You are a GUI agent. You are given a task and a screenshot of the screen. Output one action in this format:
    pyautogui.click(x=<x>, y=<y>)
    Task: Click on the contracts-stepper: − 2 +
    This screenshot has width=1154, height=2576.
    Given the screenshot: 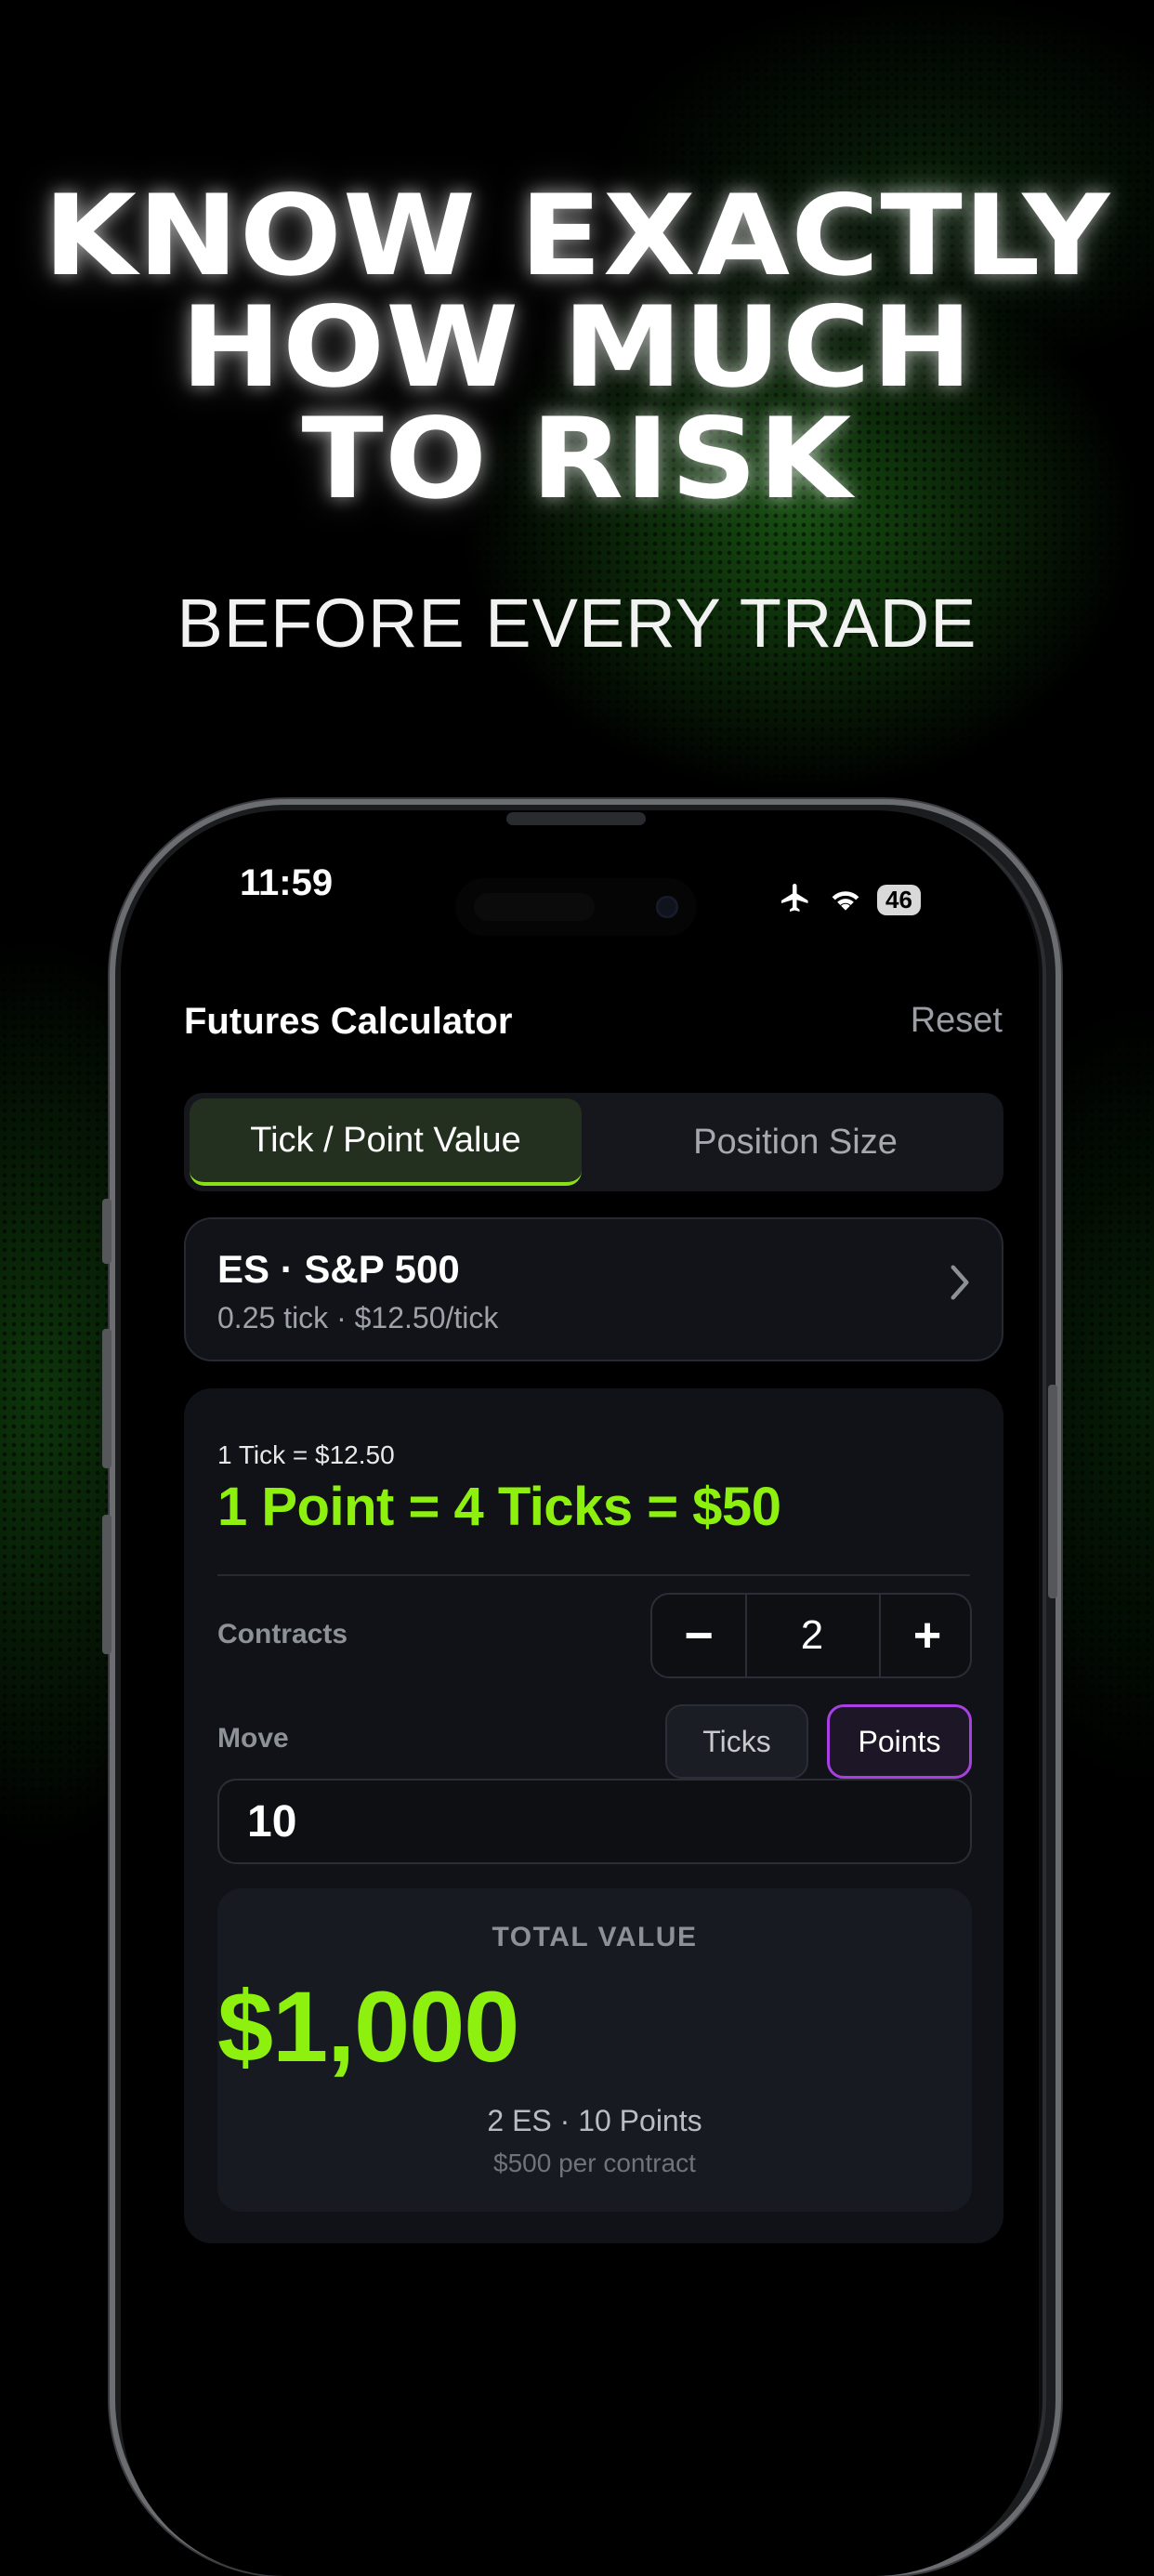 What is the action you would take?
    pyautogui.click(x=811, y=1635)
    